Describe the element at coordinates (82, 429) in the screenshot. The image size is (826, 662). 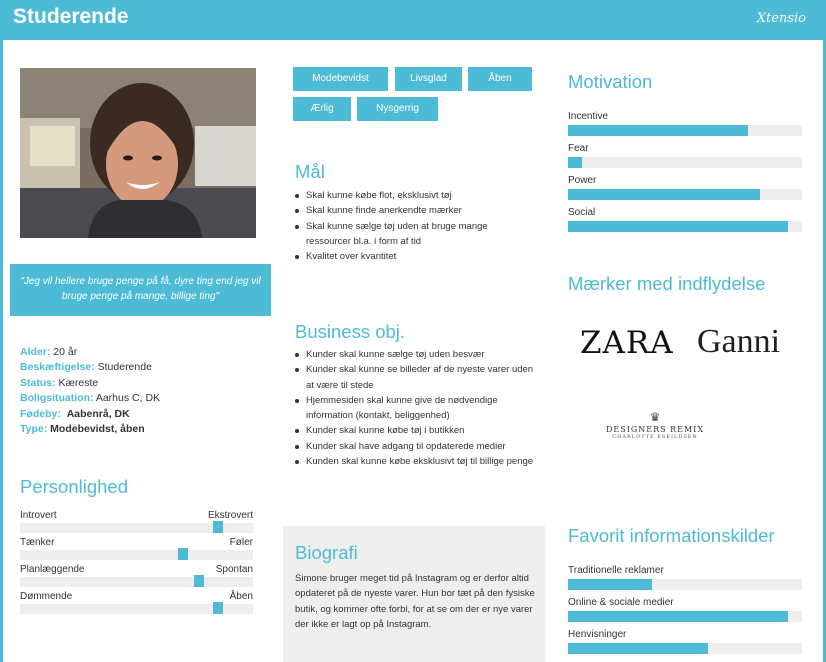
I see `fact-type: Type: Modebevidst, åben` at that location.